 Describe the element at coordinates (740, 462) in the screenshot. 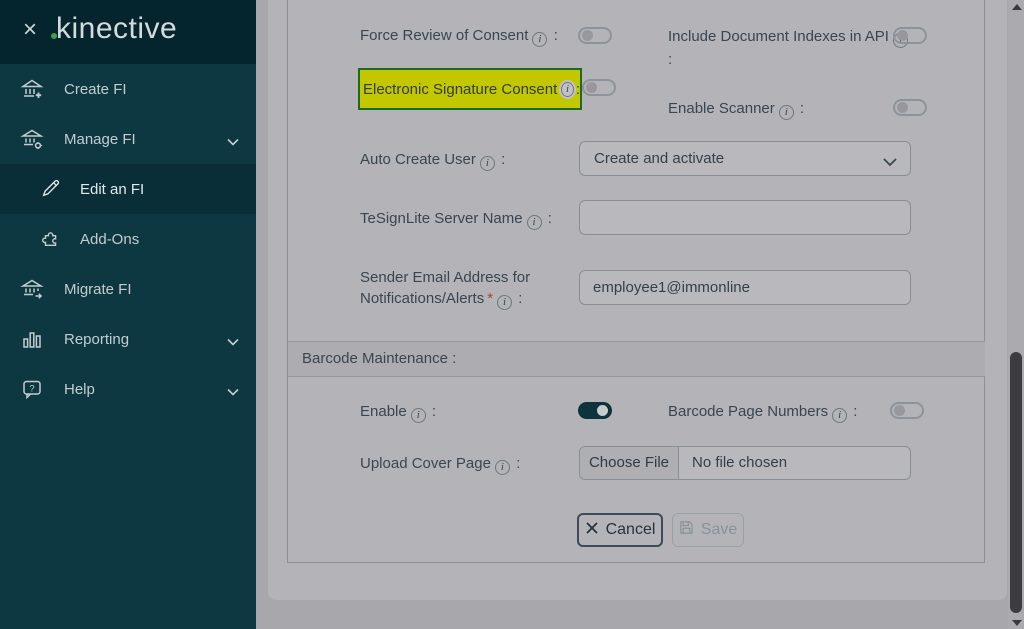

I see `file-status-text: No file chosen` at that location.